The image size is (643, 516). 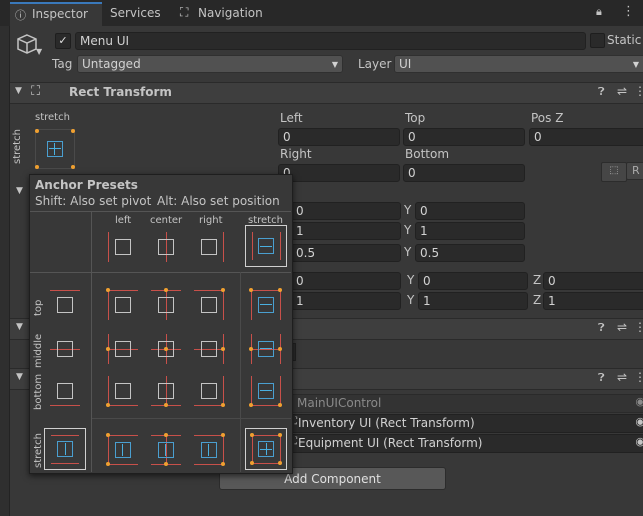 I want to click on presets-divider-stretch-col, so click(x=240, y=372).